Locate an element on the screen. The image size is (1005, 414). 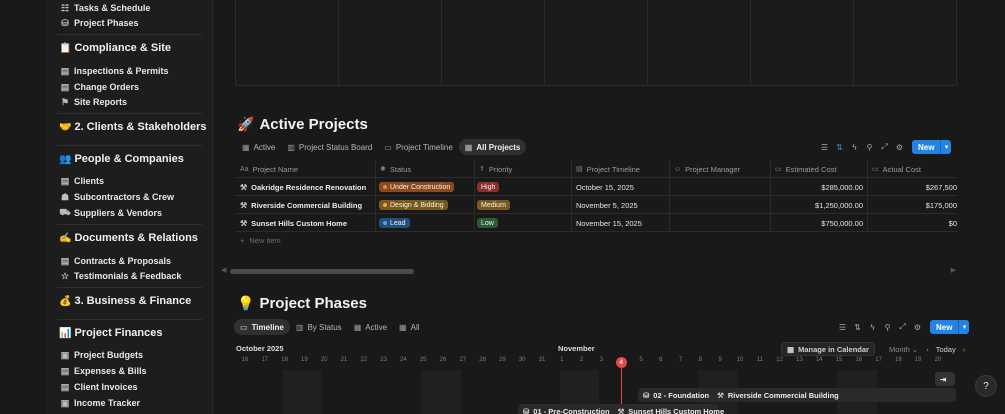
column-header: ⇑ Priority is located at coordinates (524, 169).